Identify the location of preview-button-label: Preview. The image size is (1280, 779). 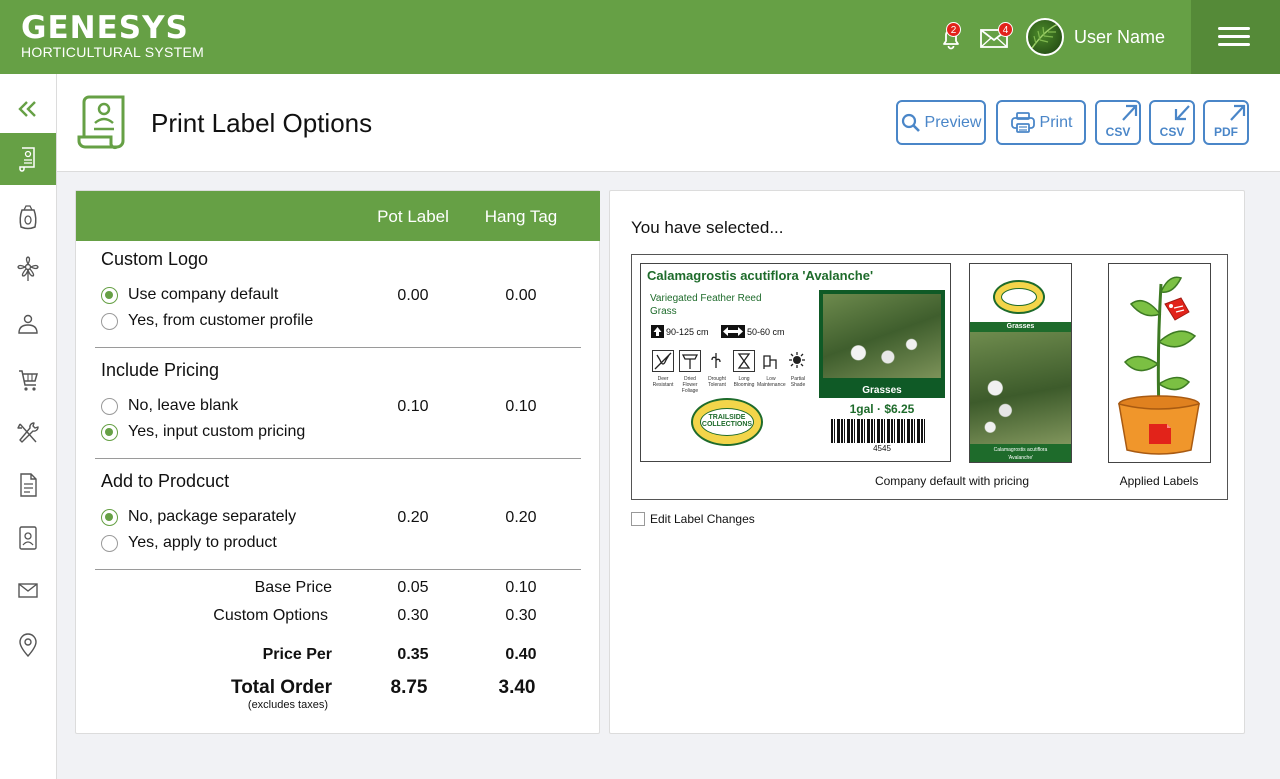
(953, 122).